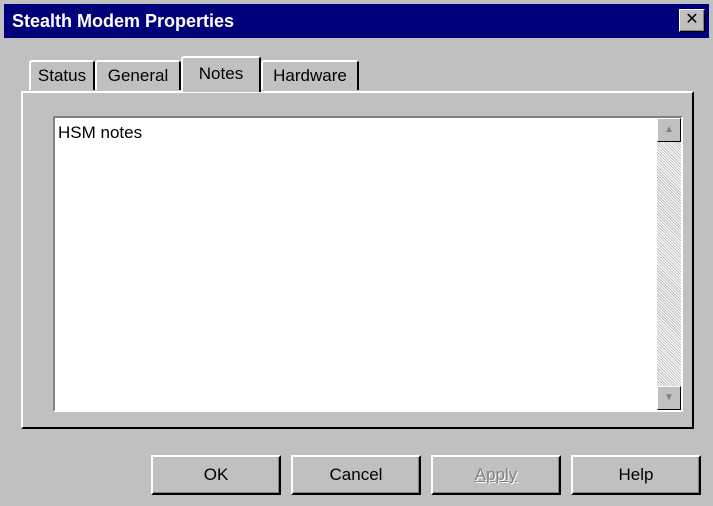  I want to click on tab-hardware: Hardware, so click(310, 75).